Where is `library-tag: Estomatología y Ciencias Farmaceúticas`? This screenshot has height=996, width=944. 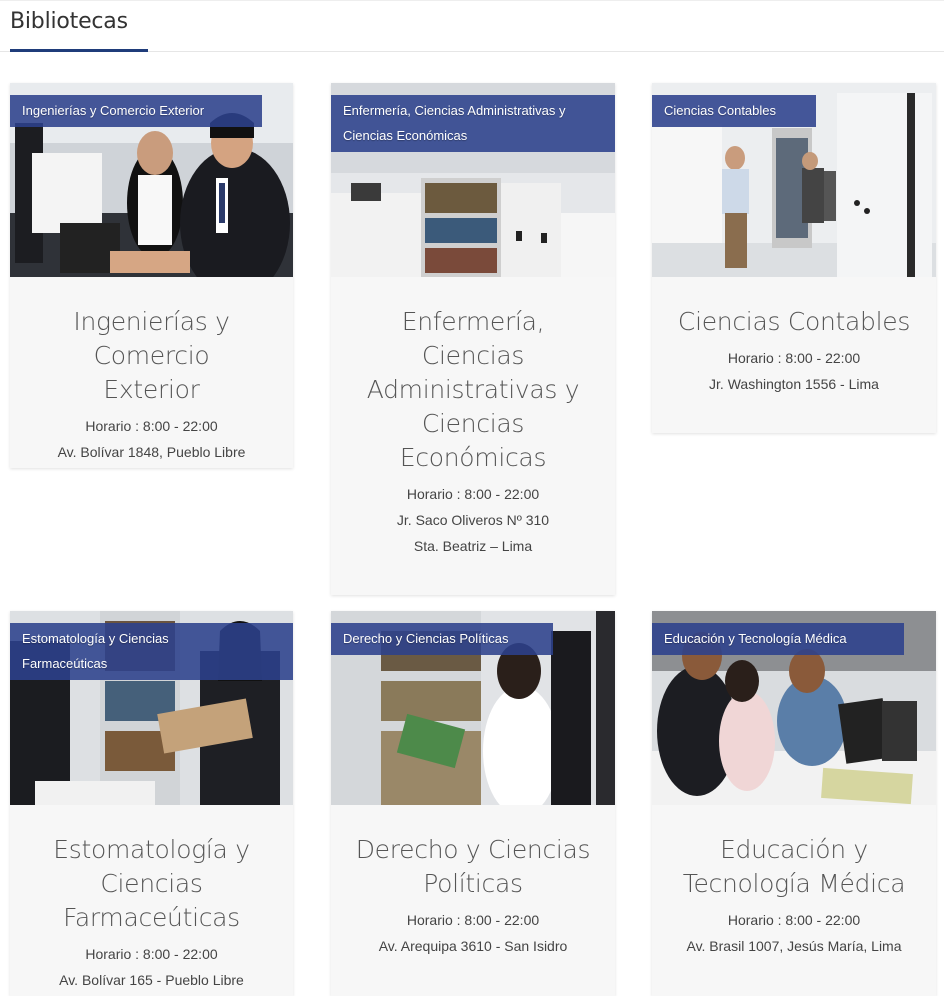 library-tag: Estomatología y Ciencias Farmaceúticas is located at coordinates (151, 651).